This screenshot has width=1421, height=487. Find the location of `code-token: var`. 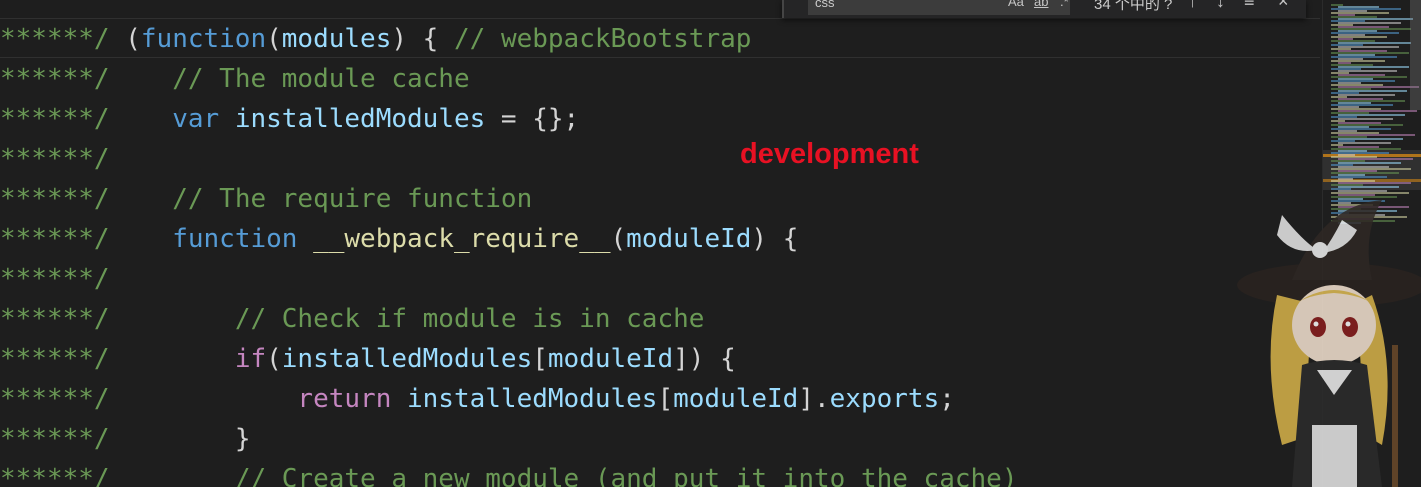

code-token: var is located at coordinates (196, 119).